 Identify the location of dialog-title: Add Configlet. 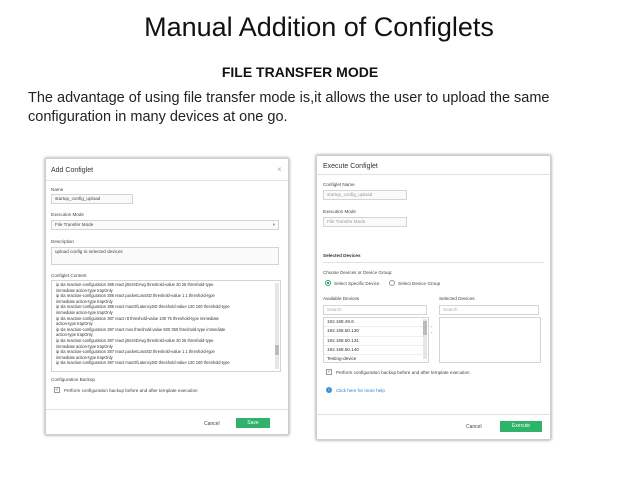
(72, 170).